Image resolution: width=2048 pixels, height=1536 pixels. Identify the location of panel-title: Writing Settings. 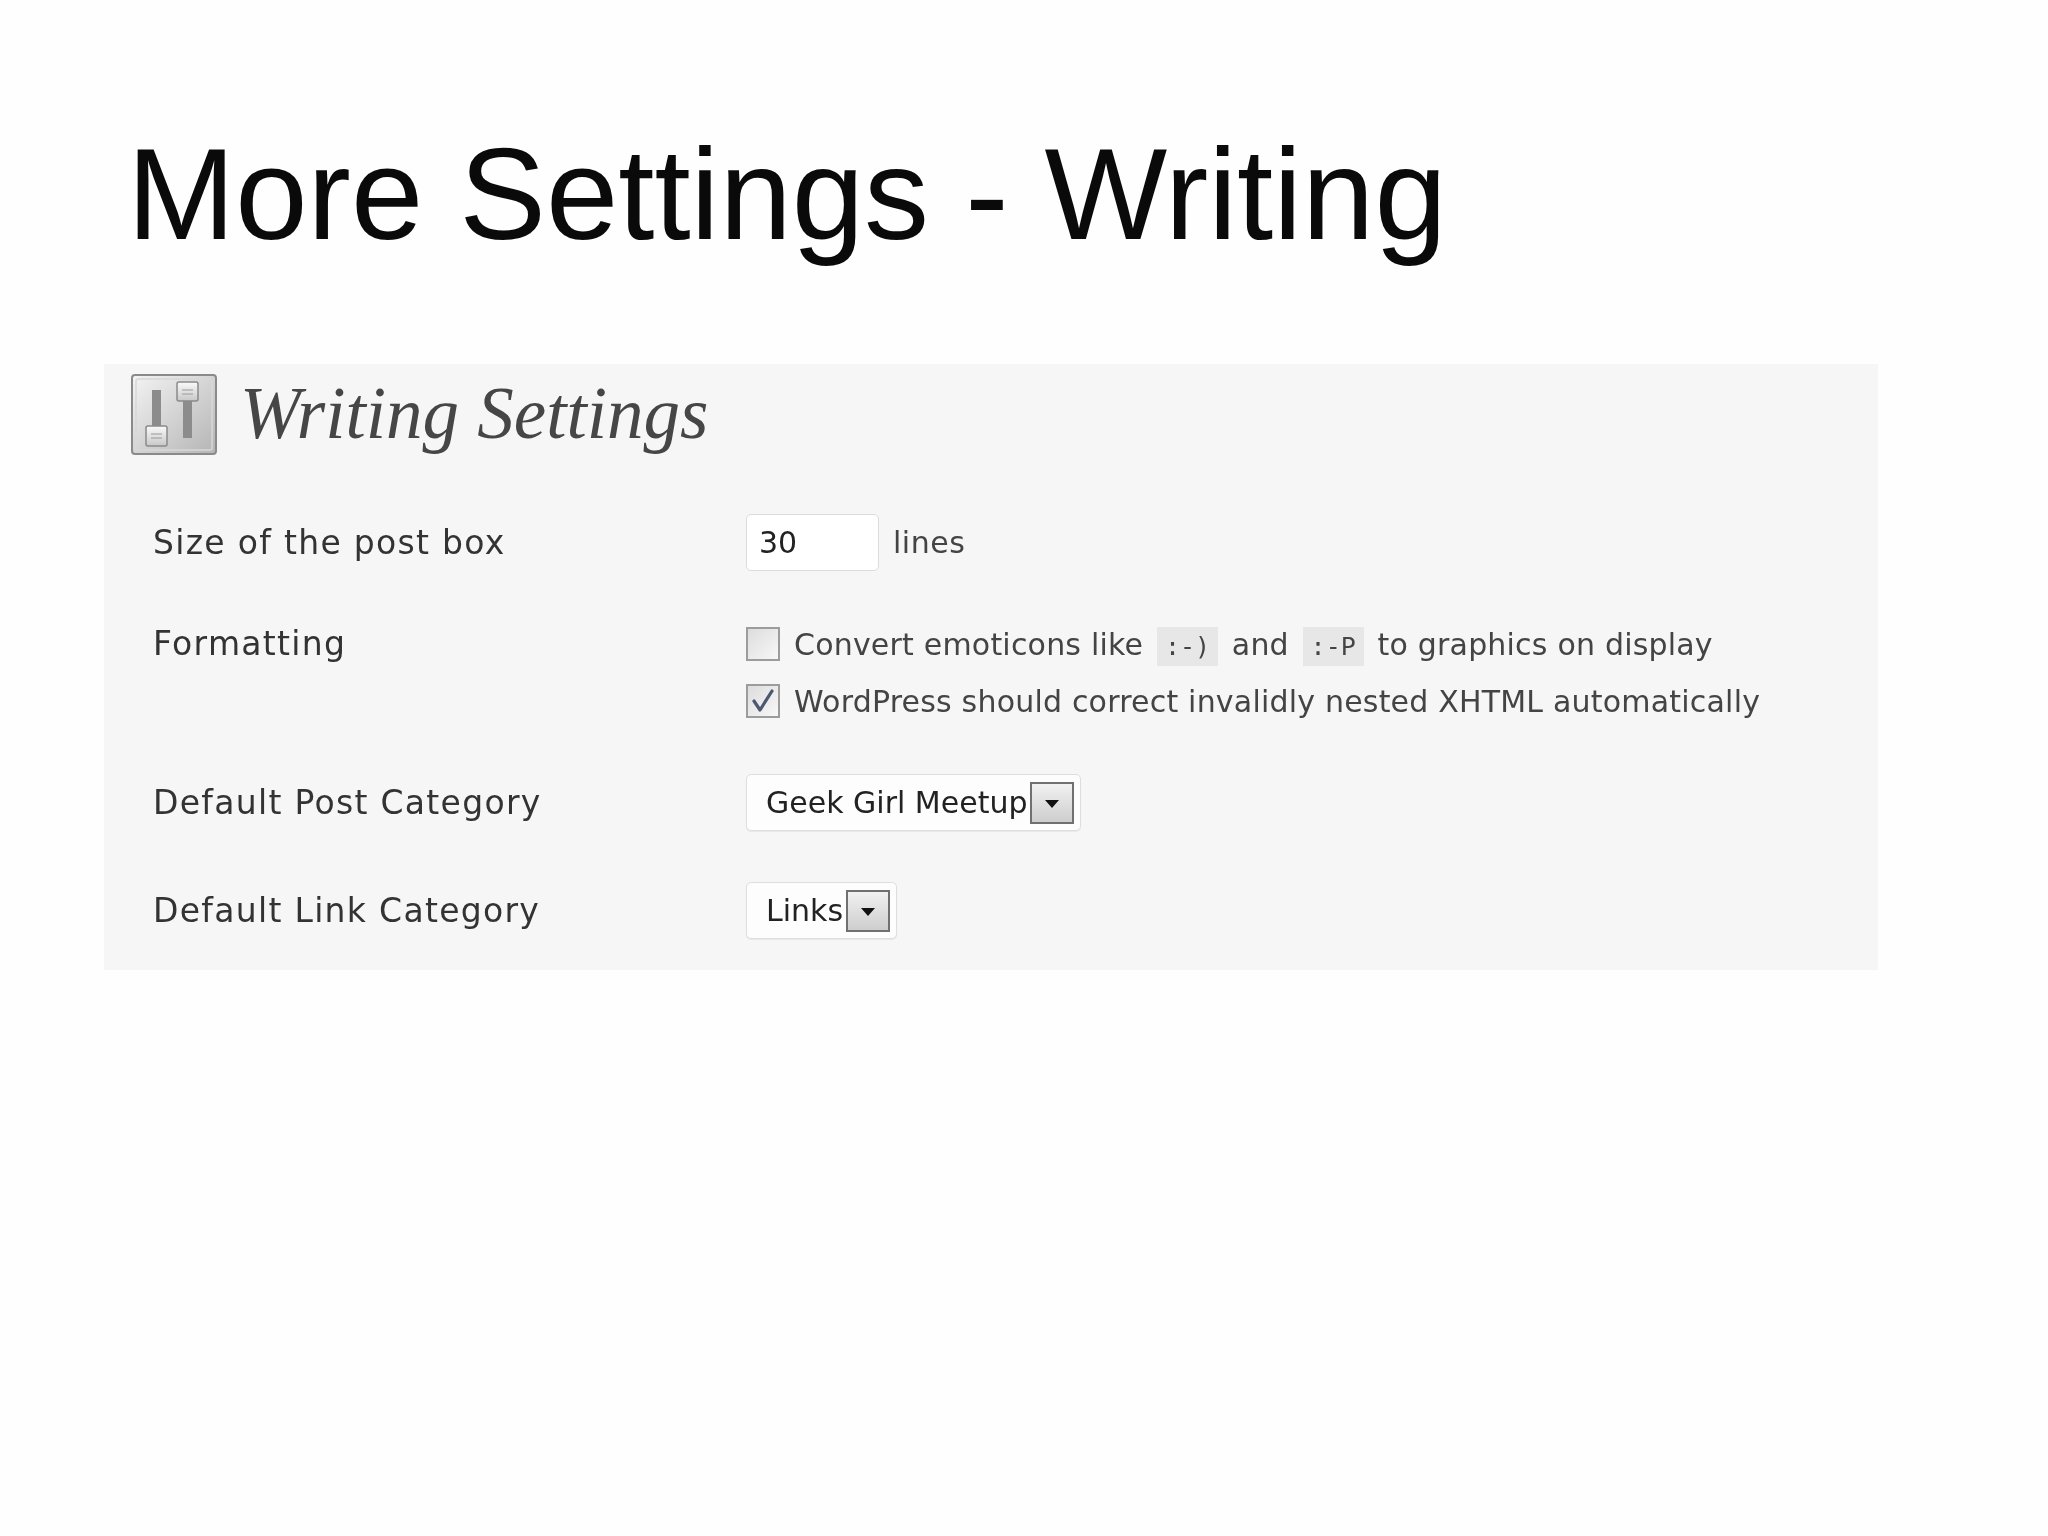
(474, 414).